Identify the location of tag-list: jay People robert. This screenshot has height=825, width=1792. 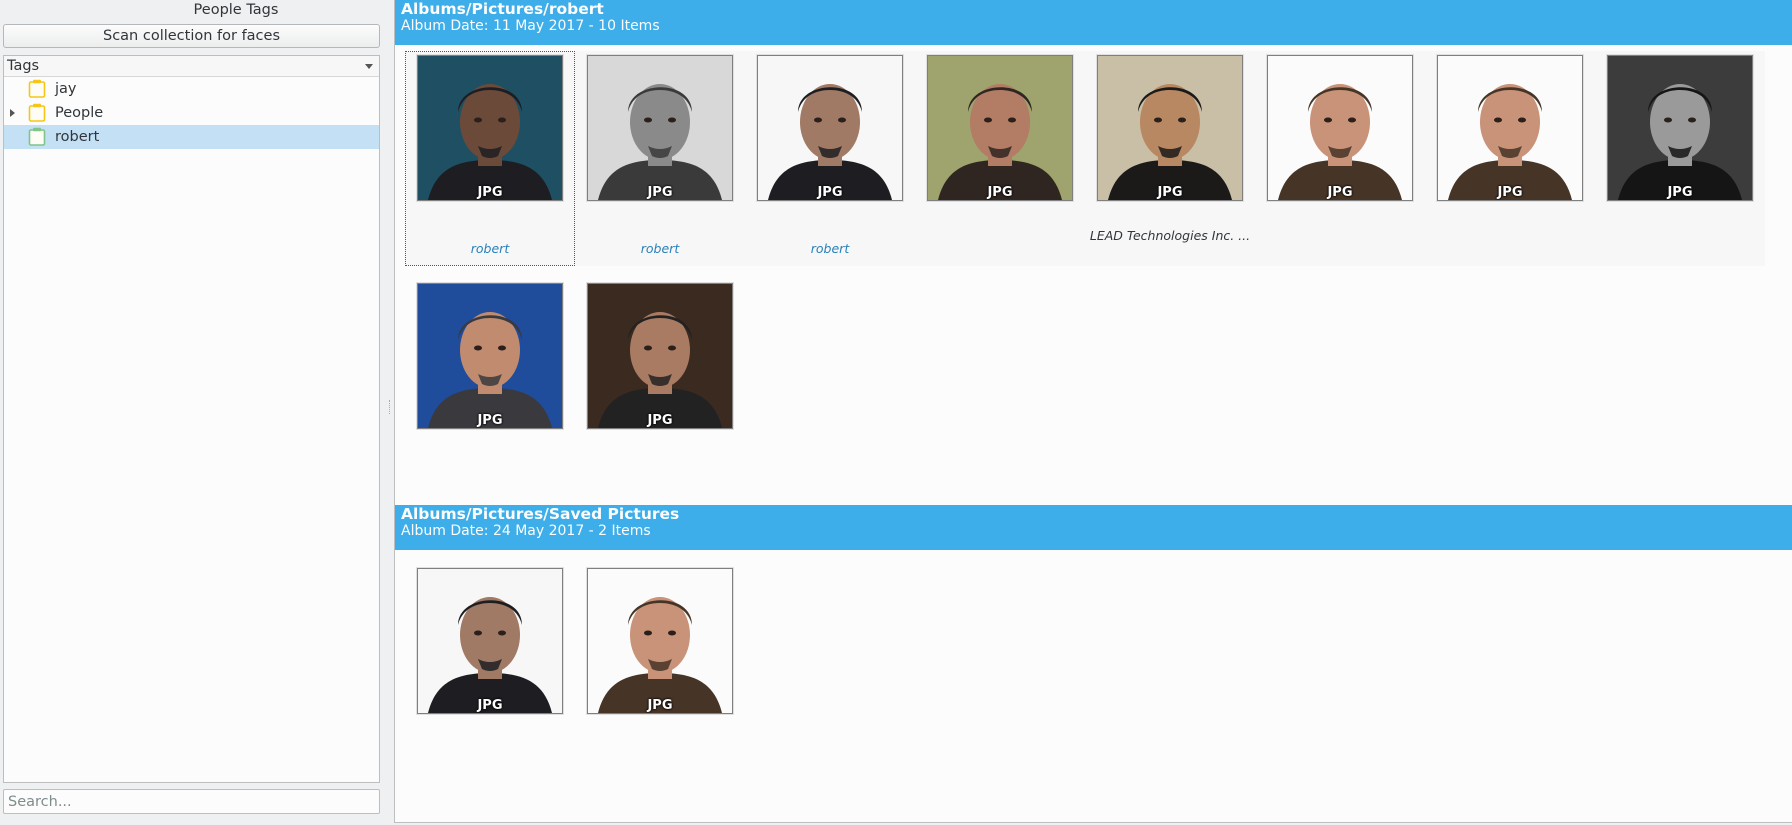
(191, 113).